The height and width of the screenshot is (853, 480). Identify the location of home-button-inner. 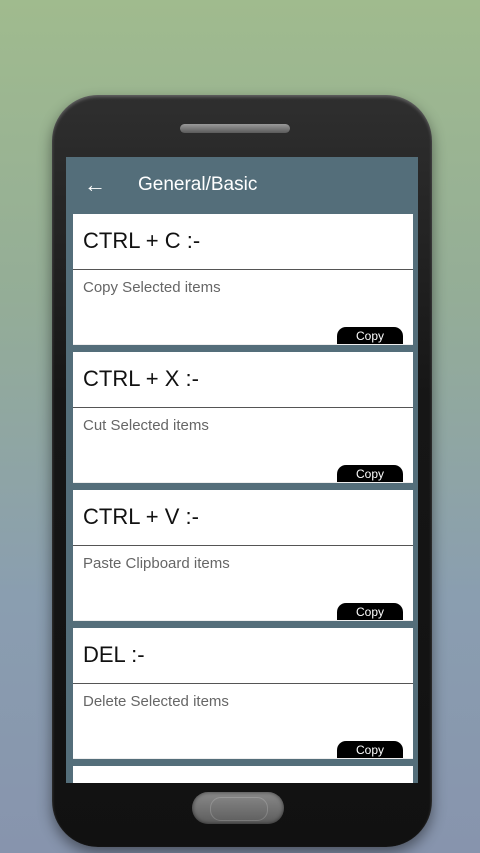
(239, 809).